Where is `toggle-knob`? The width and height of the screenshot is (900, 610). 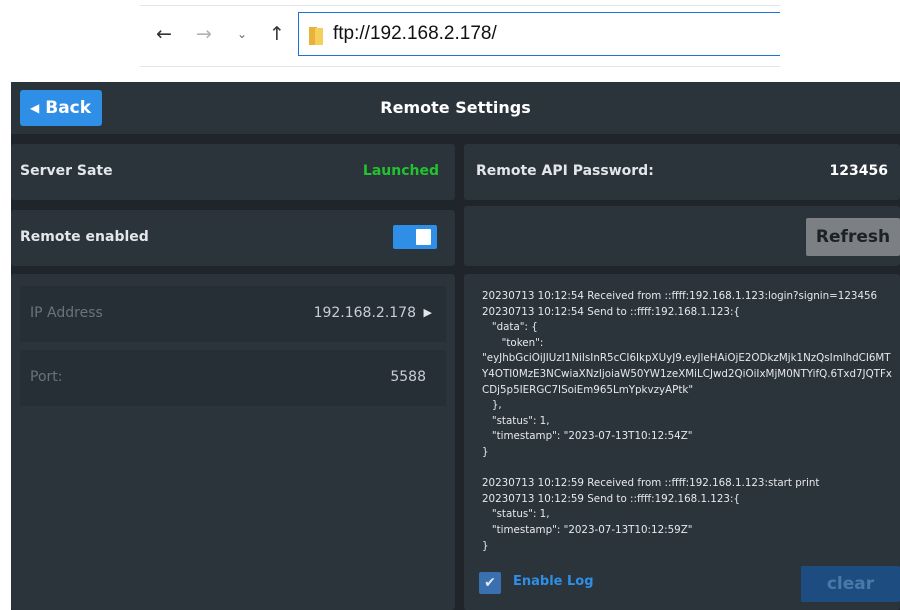 toggle-knob is located at coordinates (423, 237).